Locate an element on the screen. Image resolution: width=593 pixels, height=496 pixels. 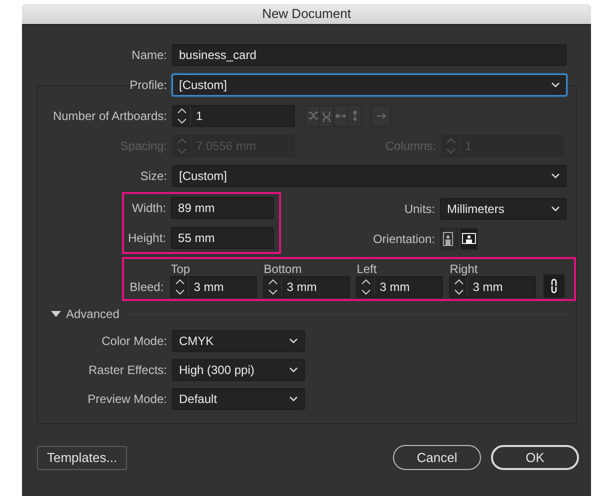
dropdown: CMYK is located at coordinates (238, 341).